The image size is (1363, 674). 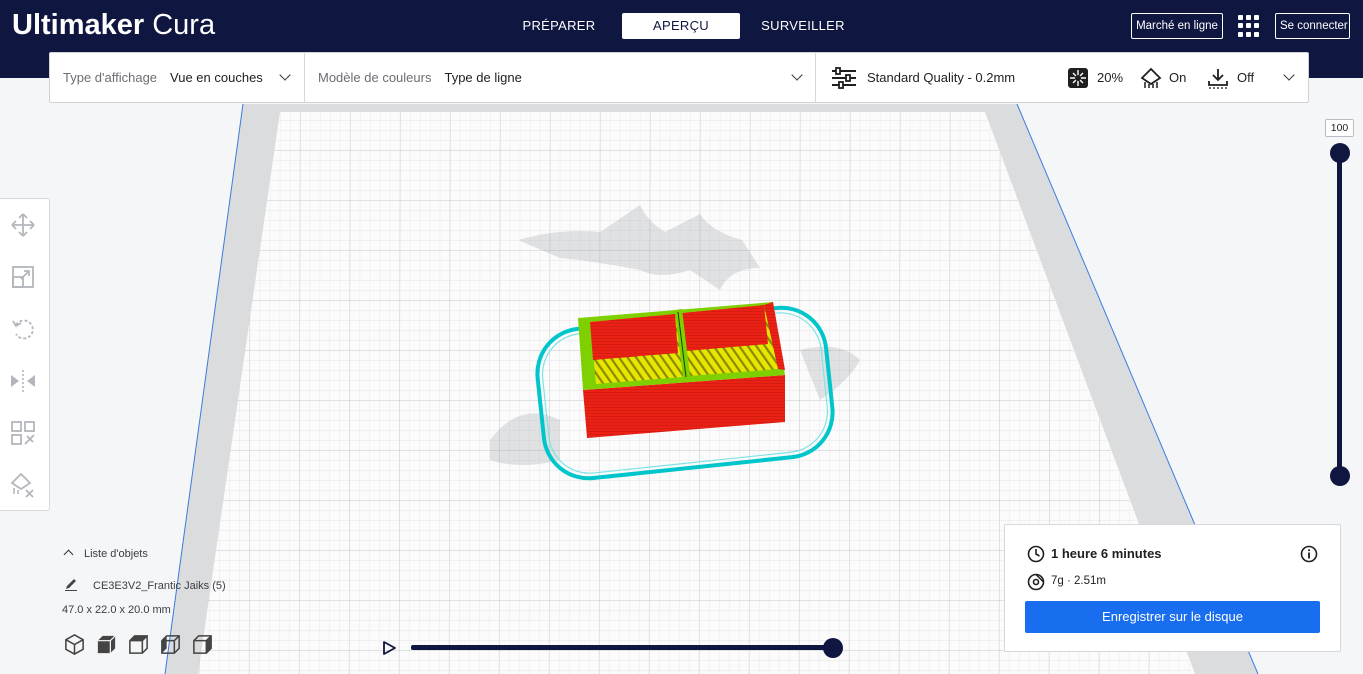 I want to click on rotate-icon, so click(x=23, y=329).